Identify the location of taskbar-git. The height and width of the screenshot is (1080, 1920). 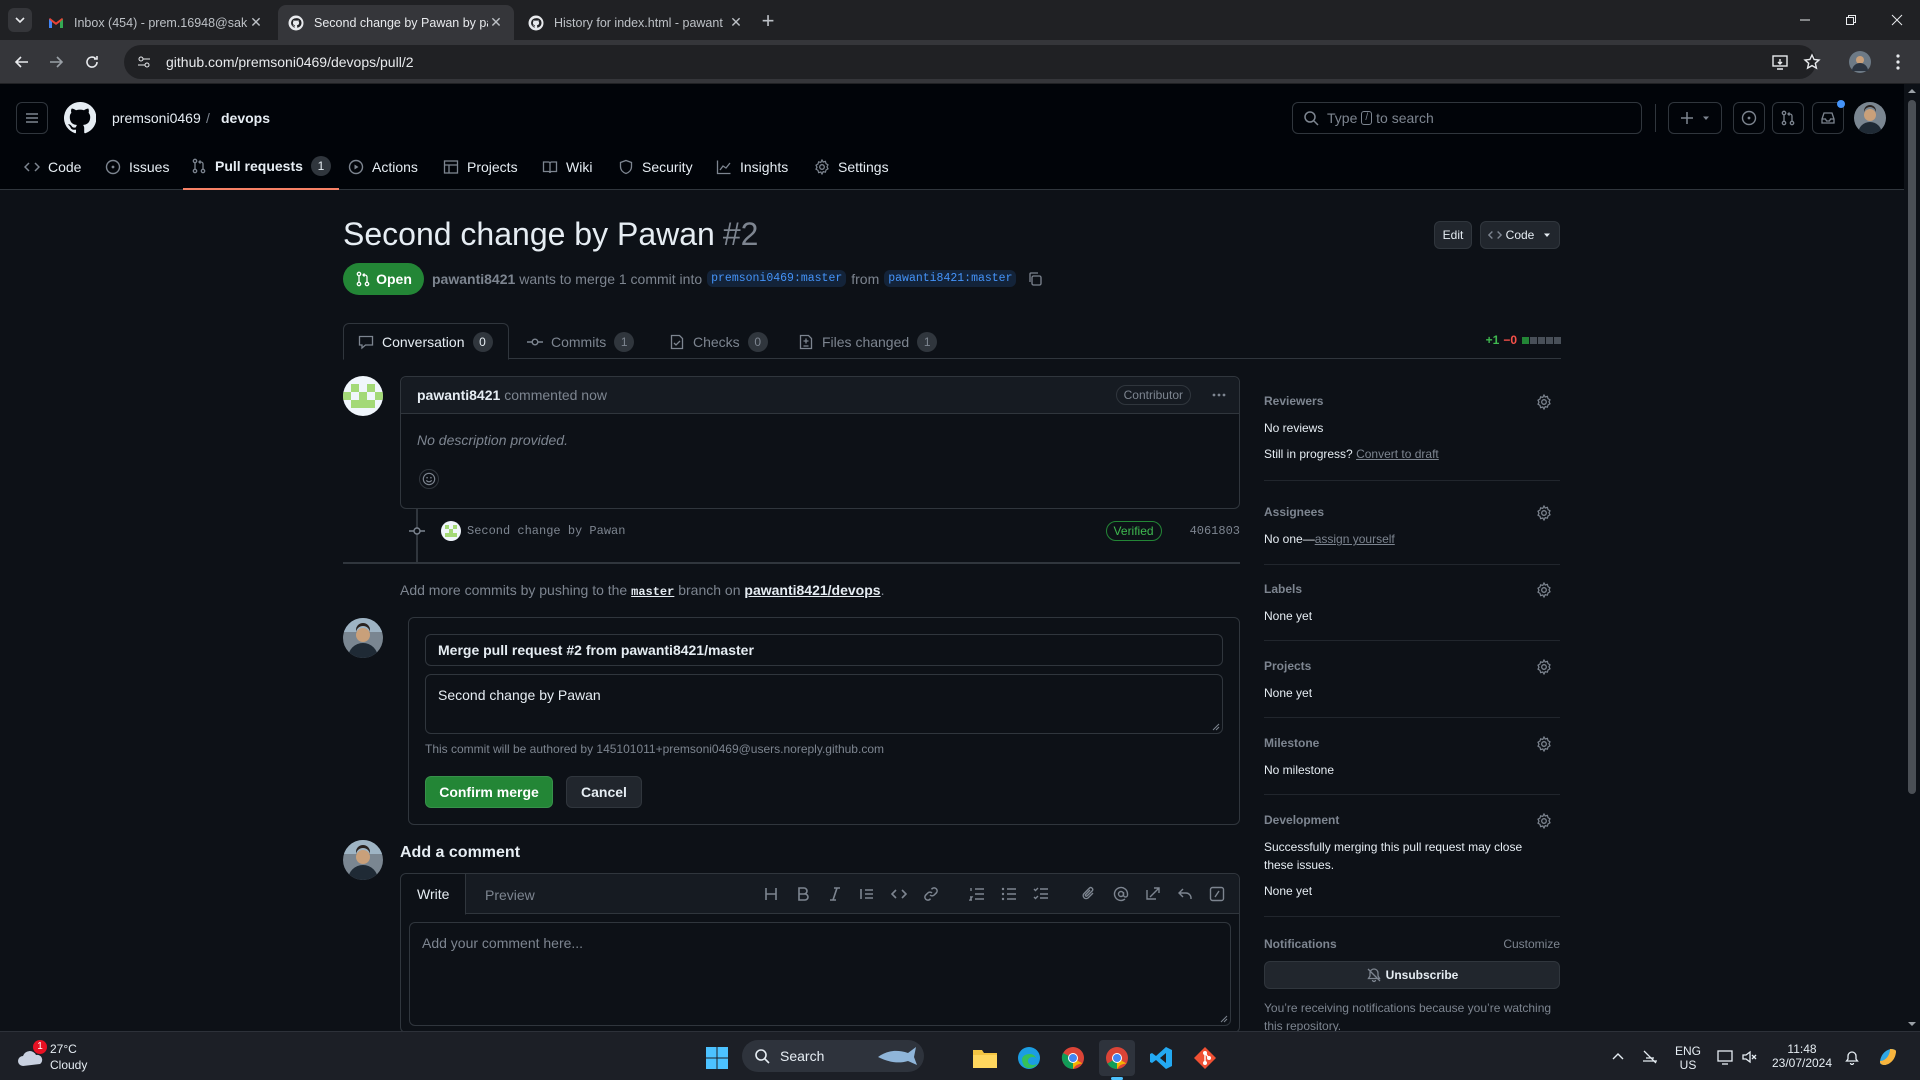
(1205, 1058).